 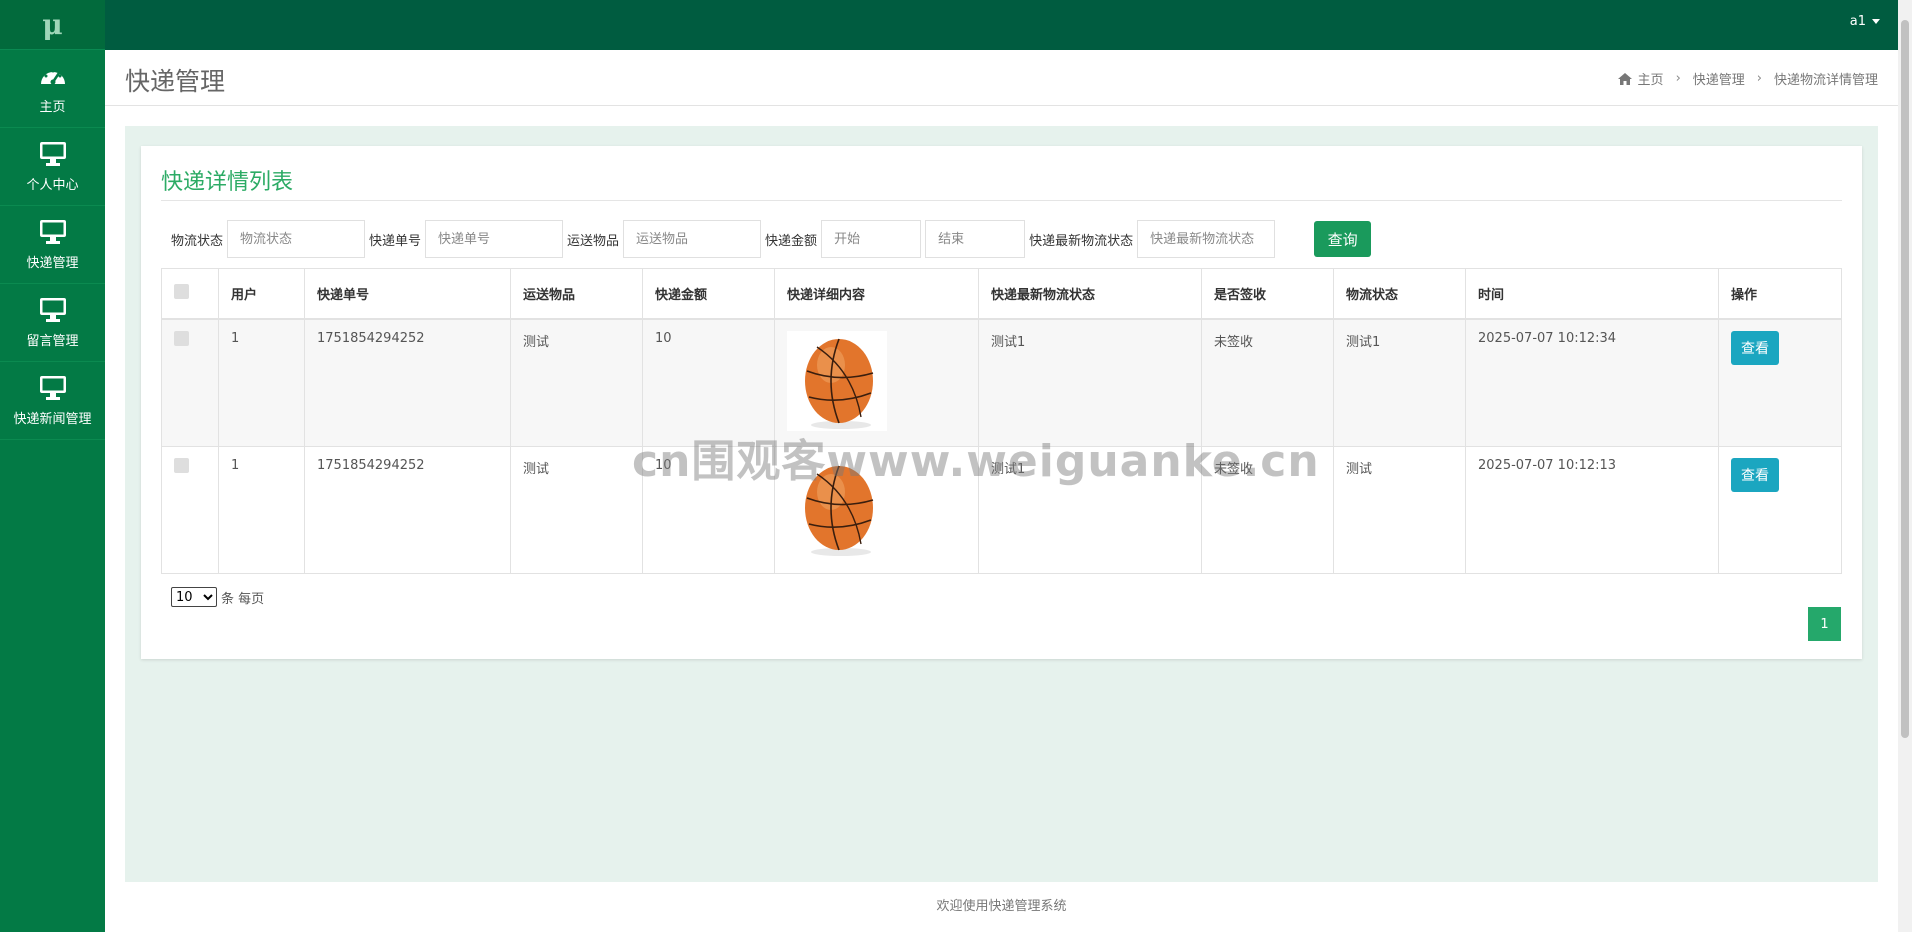 What do you see at coordinates (1343, 239) in the screenshot?
I see `query-button: 查询` at bounding box center [1343, 239].